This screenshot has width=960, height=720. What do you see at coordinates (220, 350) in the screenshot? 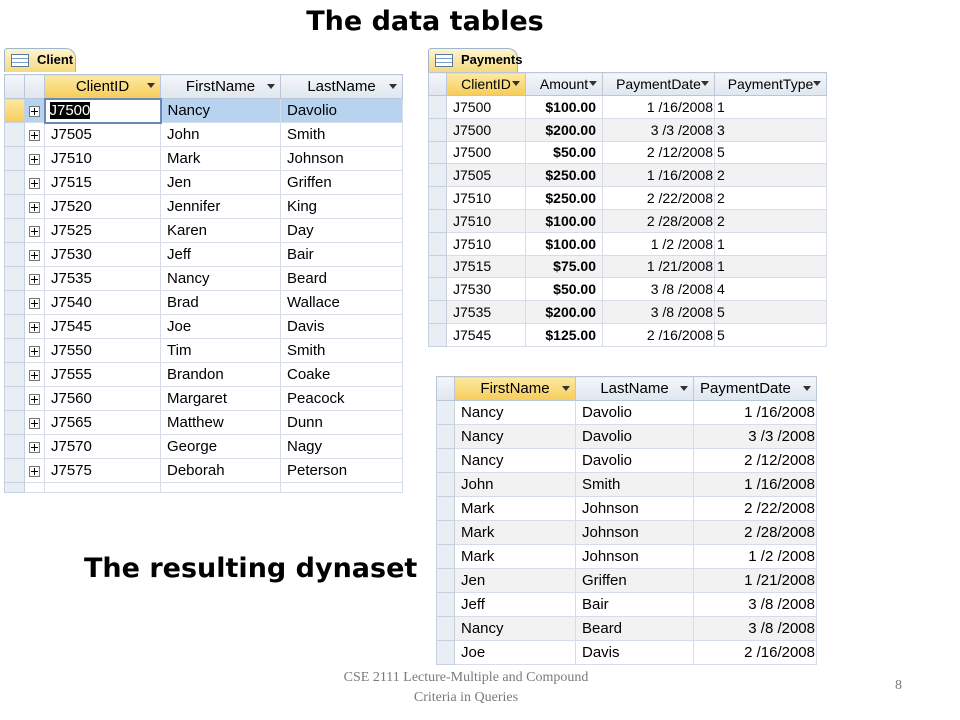
I see `cell-firstname: Tim` at bounding box center [220, 350].